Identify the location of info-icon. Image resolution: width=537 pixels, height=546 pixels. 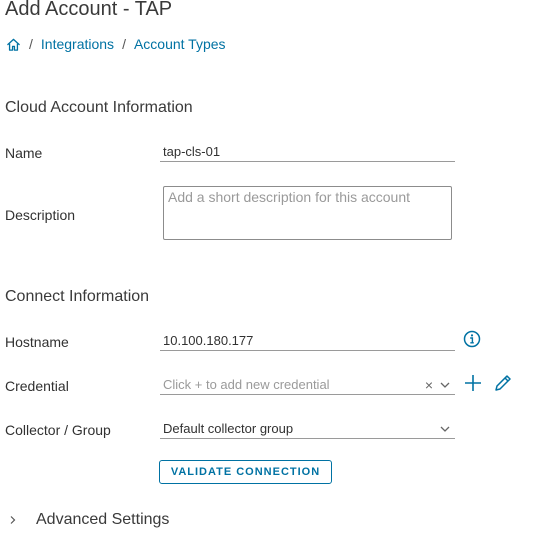
(473, 340).